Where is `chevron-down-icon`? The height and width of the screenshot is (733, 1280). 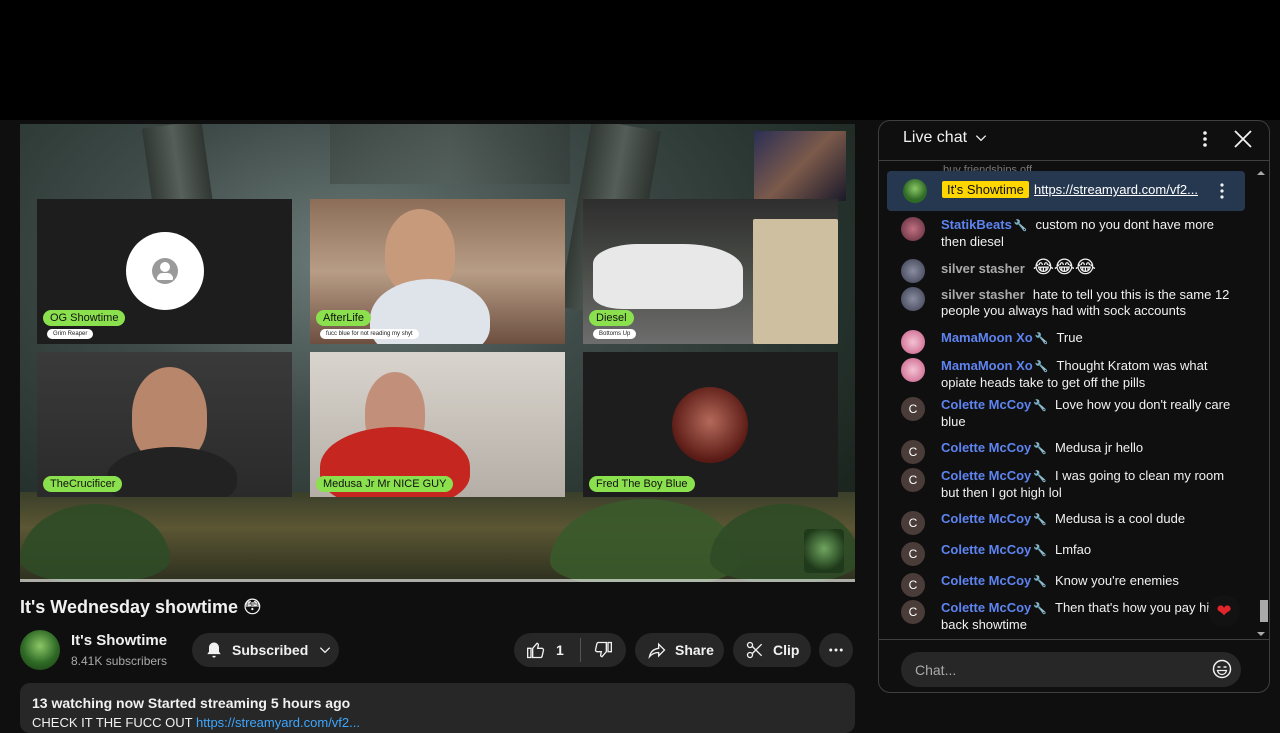 chevron-down-icon is located at coordinates (325, 650).